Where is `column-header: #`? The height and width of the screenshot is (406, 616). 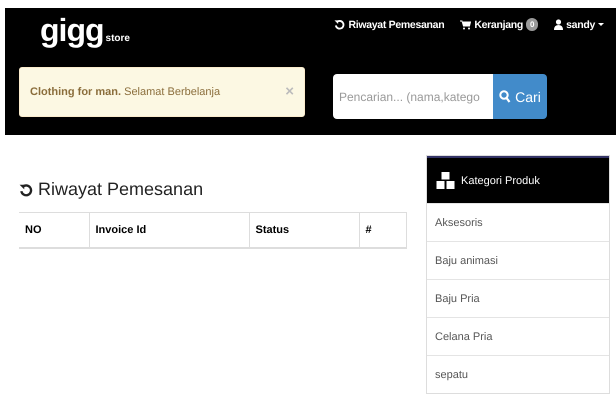 column-header: # is located at coordinates (382, 230).